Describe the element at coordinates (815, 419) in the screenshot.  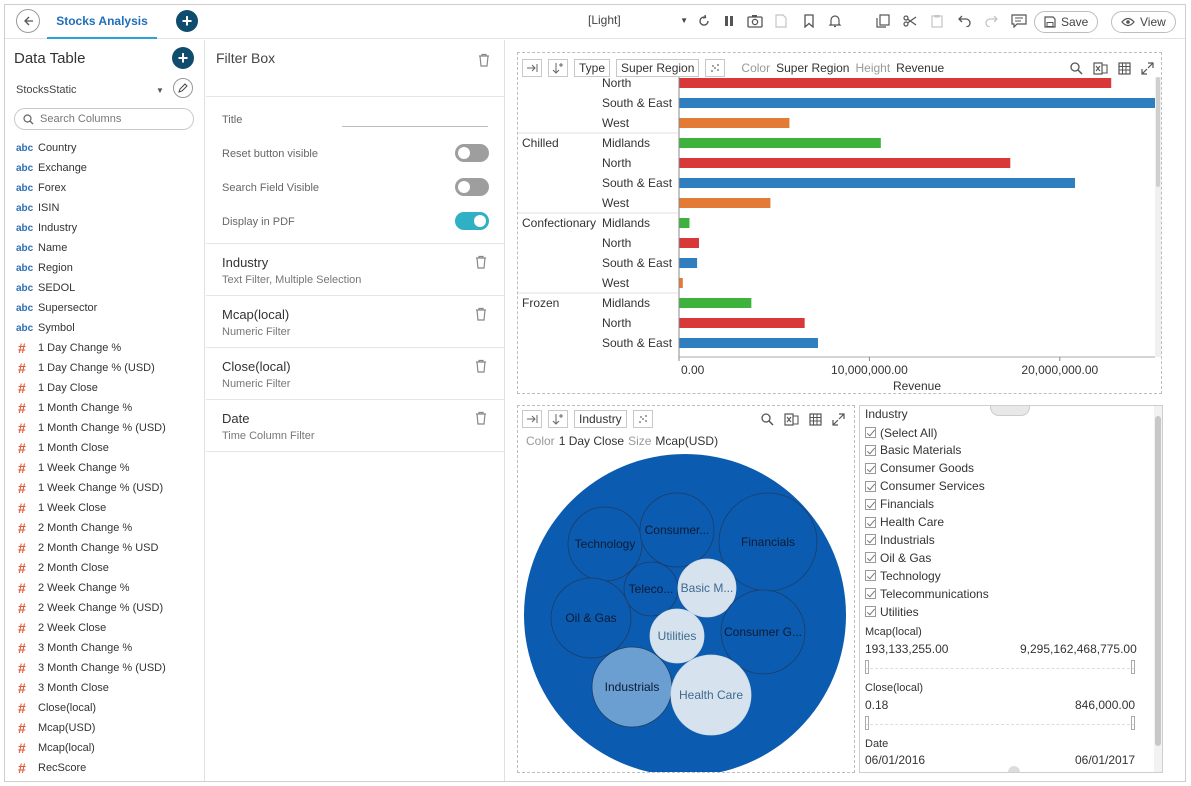
I see `table-icon` at that location.